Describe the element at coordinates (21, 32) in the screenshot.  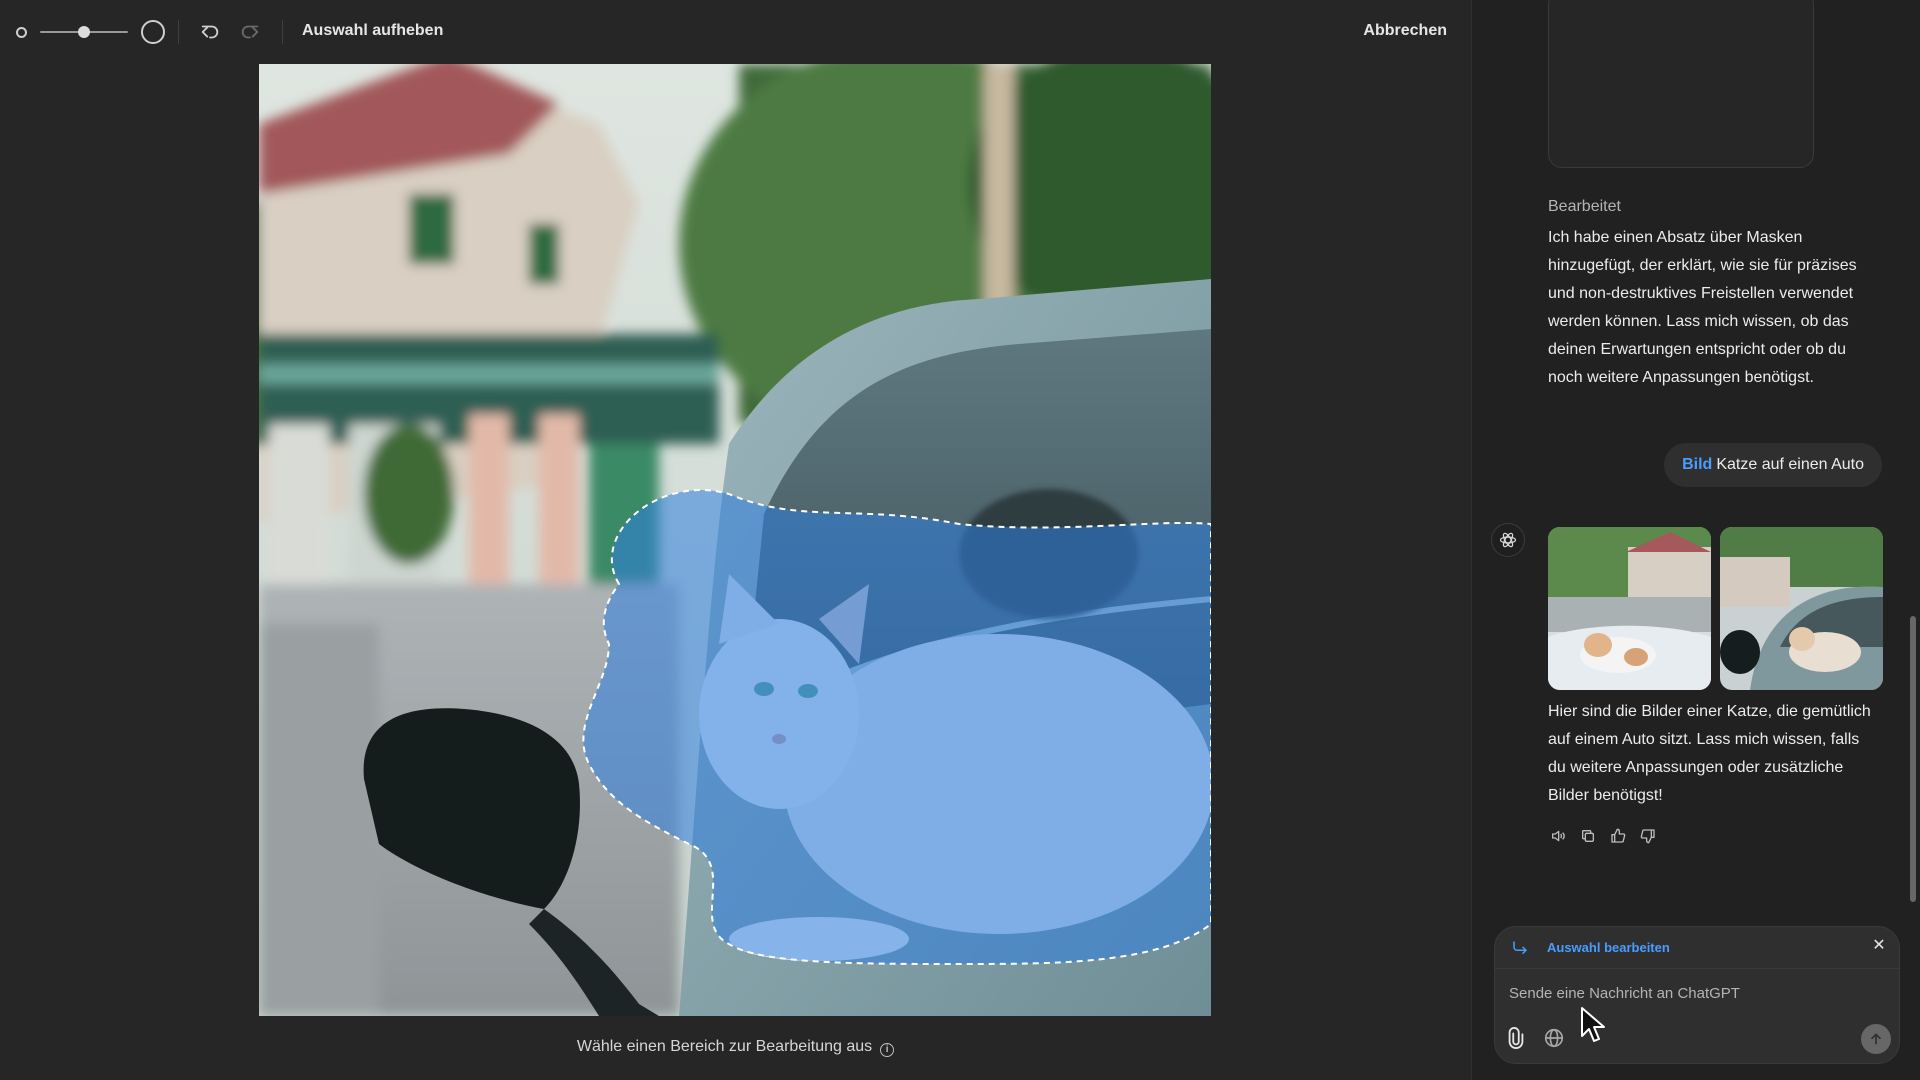
I see `brush-small-icon` at that location.